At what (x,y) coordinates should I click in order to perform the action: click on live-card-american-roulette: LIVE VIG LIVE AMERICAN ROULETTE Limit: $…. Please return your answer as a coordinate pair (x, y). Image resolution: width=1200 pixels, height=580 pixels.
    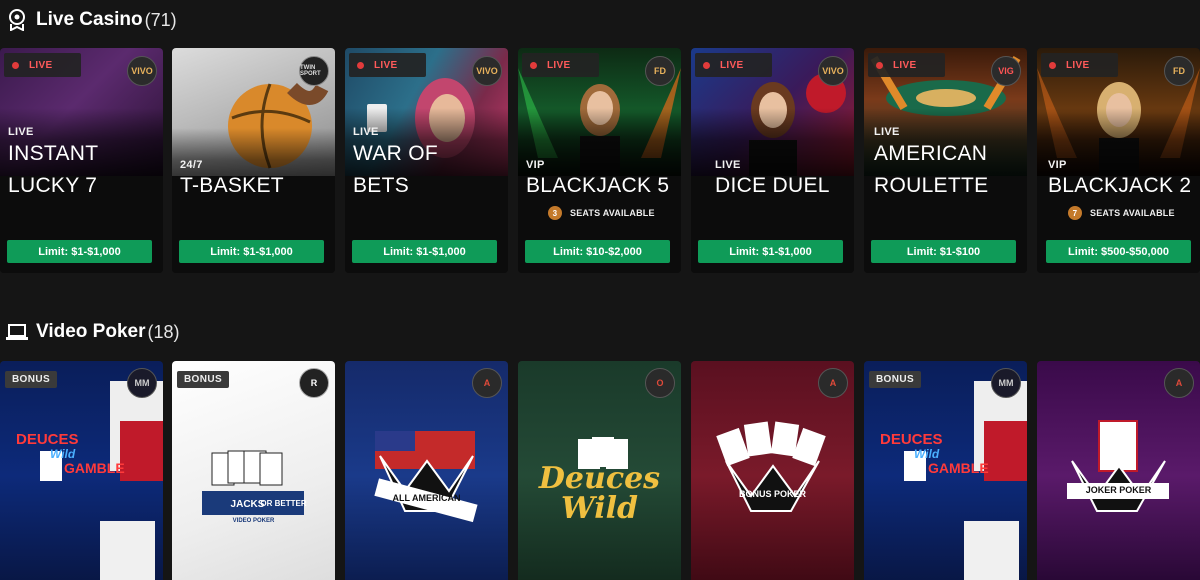
    Looking at the image, I should click on (945, 160).